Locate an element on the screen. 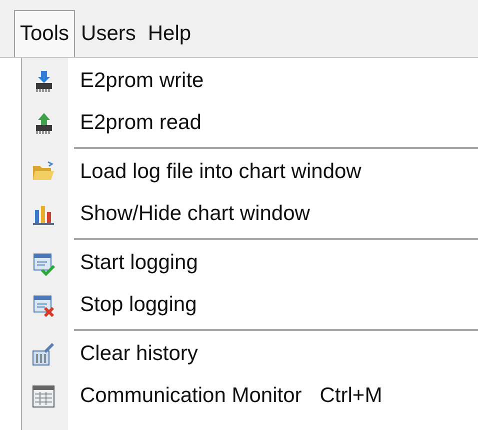  menu-item: E2prom write is located at coordinates (250, 81).